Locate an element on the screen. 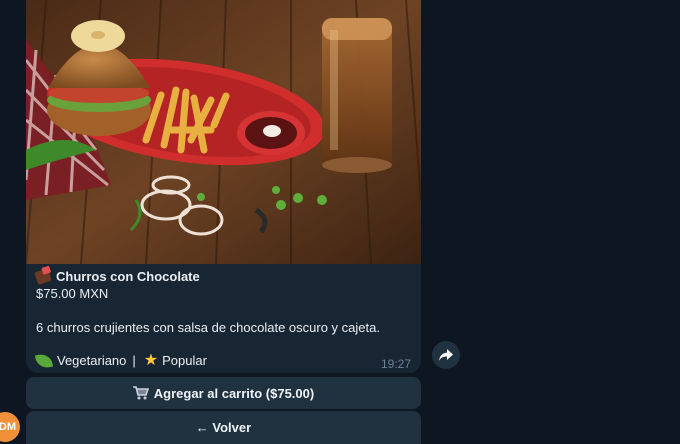 The height and width of the screenshot is (444, 680). share-icon is located at coordinates (446, 355).